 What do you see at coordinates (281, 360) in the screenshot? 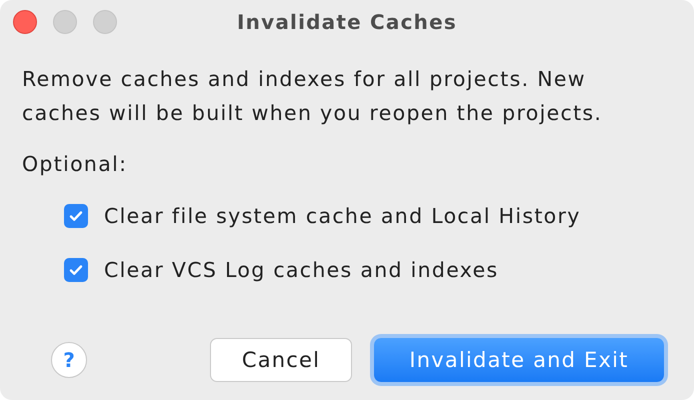
I see `cancel-button: Cancel` at bounding box center [281, 360].